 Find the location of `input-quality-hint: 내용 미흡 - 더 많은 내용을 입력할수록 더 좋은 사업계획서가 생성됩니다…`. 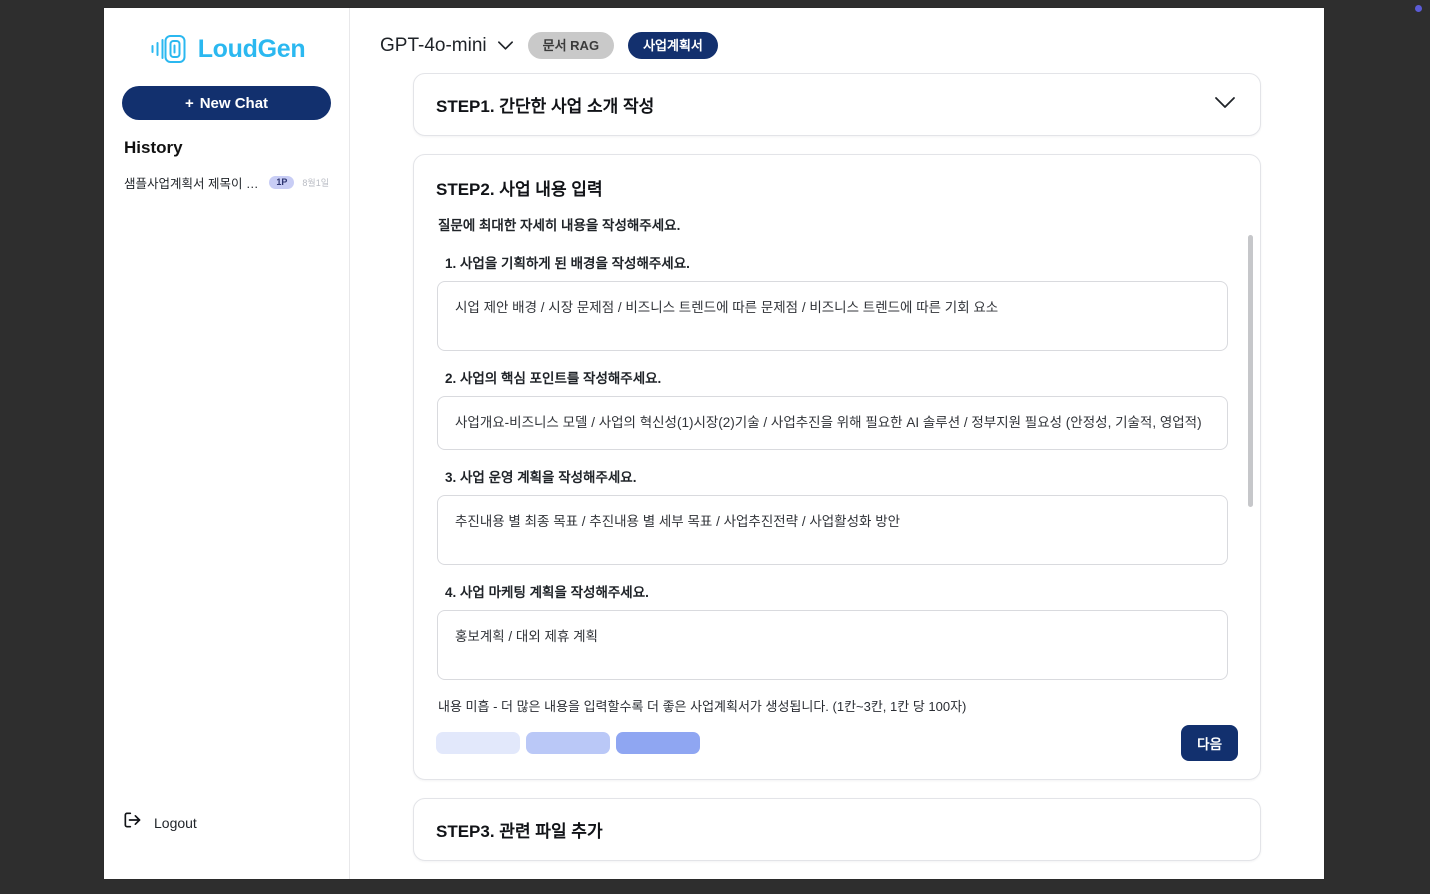

input-quality-hint: 내용 미흡 - 더 많은 내용을 입력할수록 더 좋은 사업계획서가 생성됩니다… is located at coordinates (702, 706).